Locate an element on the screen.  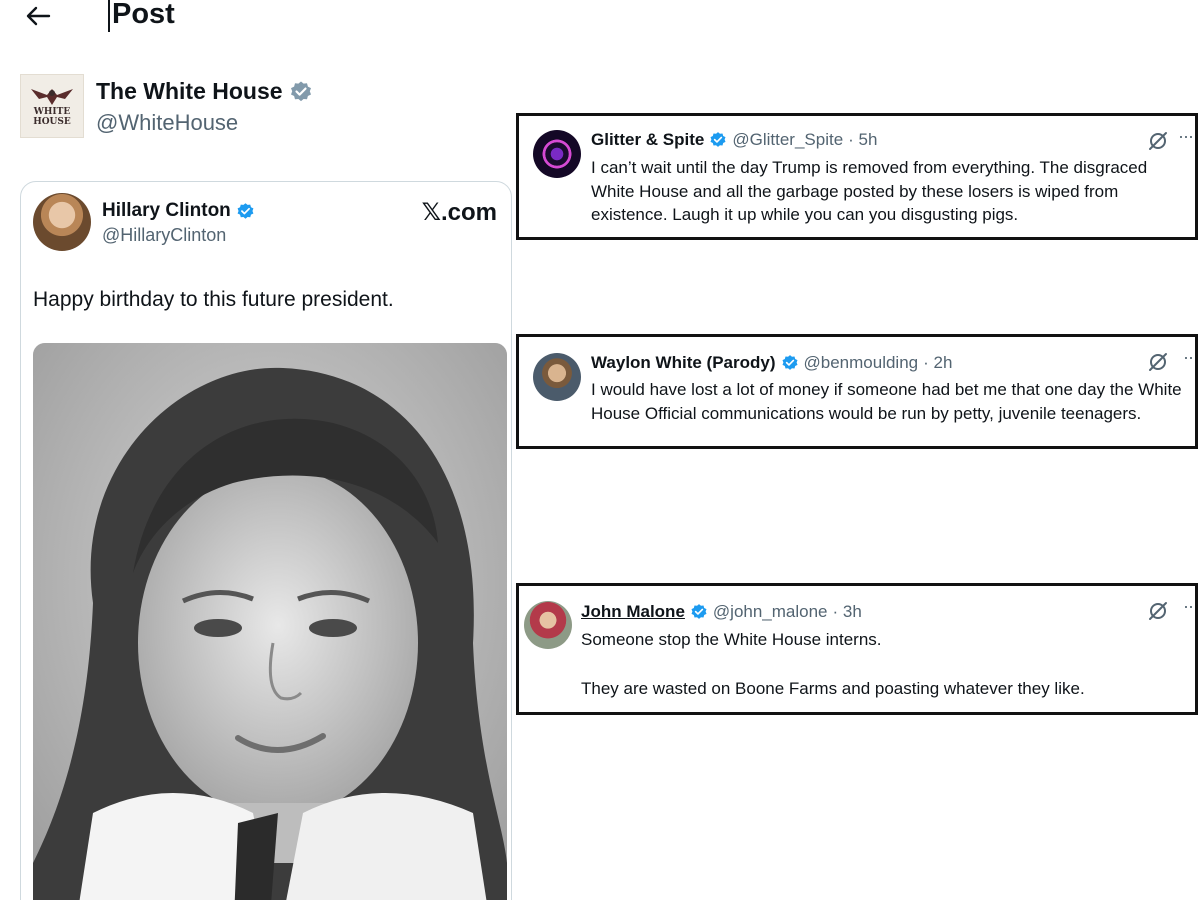
reply-header: Glitter & Spite @Glitter_Spite · 5h is located at coordinates (734, 140).